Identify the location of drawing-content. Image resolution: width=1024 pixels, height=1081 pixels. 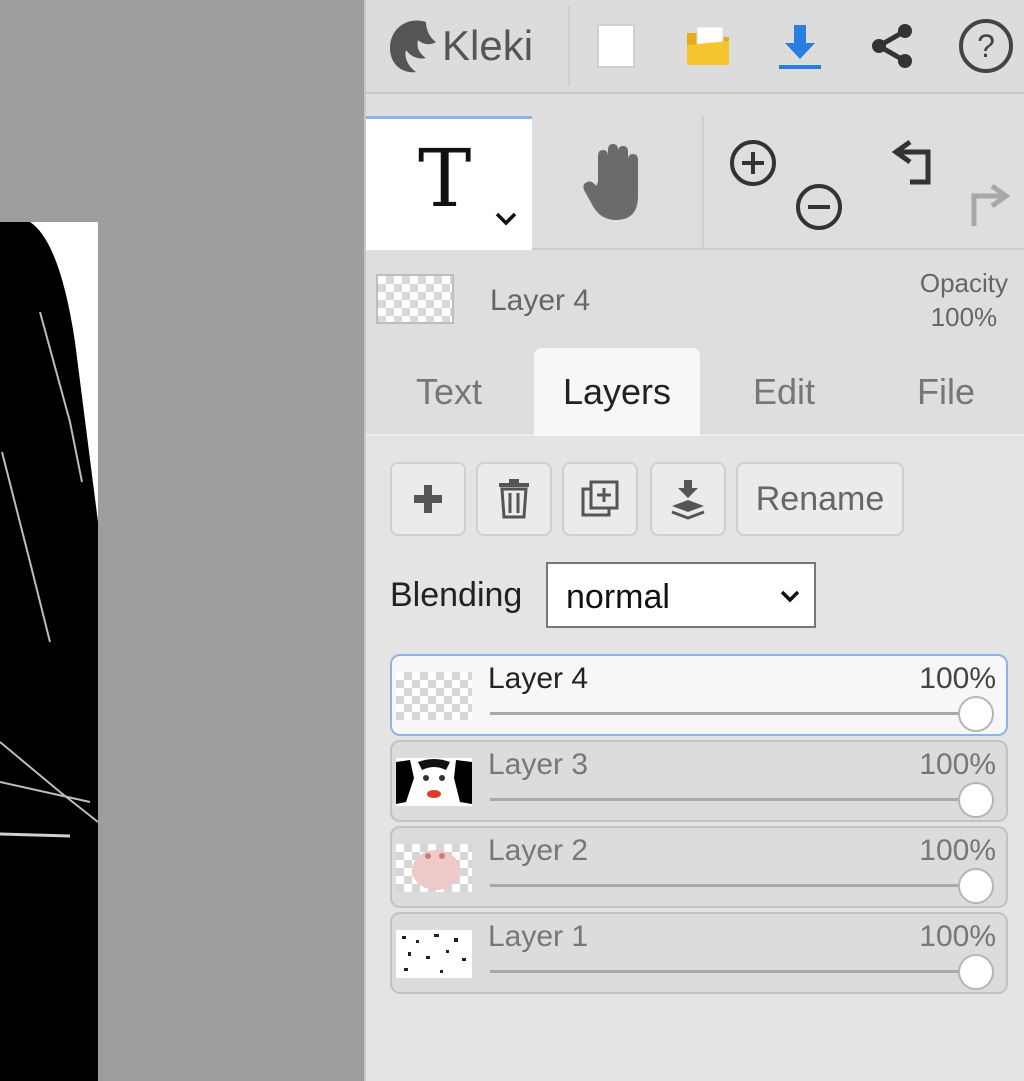
(49, 651).